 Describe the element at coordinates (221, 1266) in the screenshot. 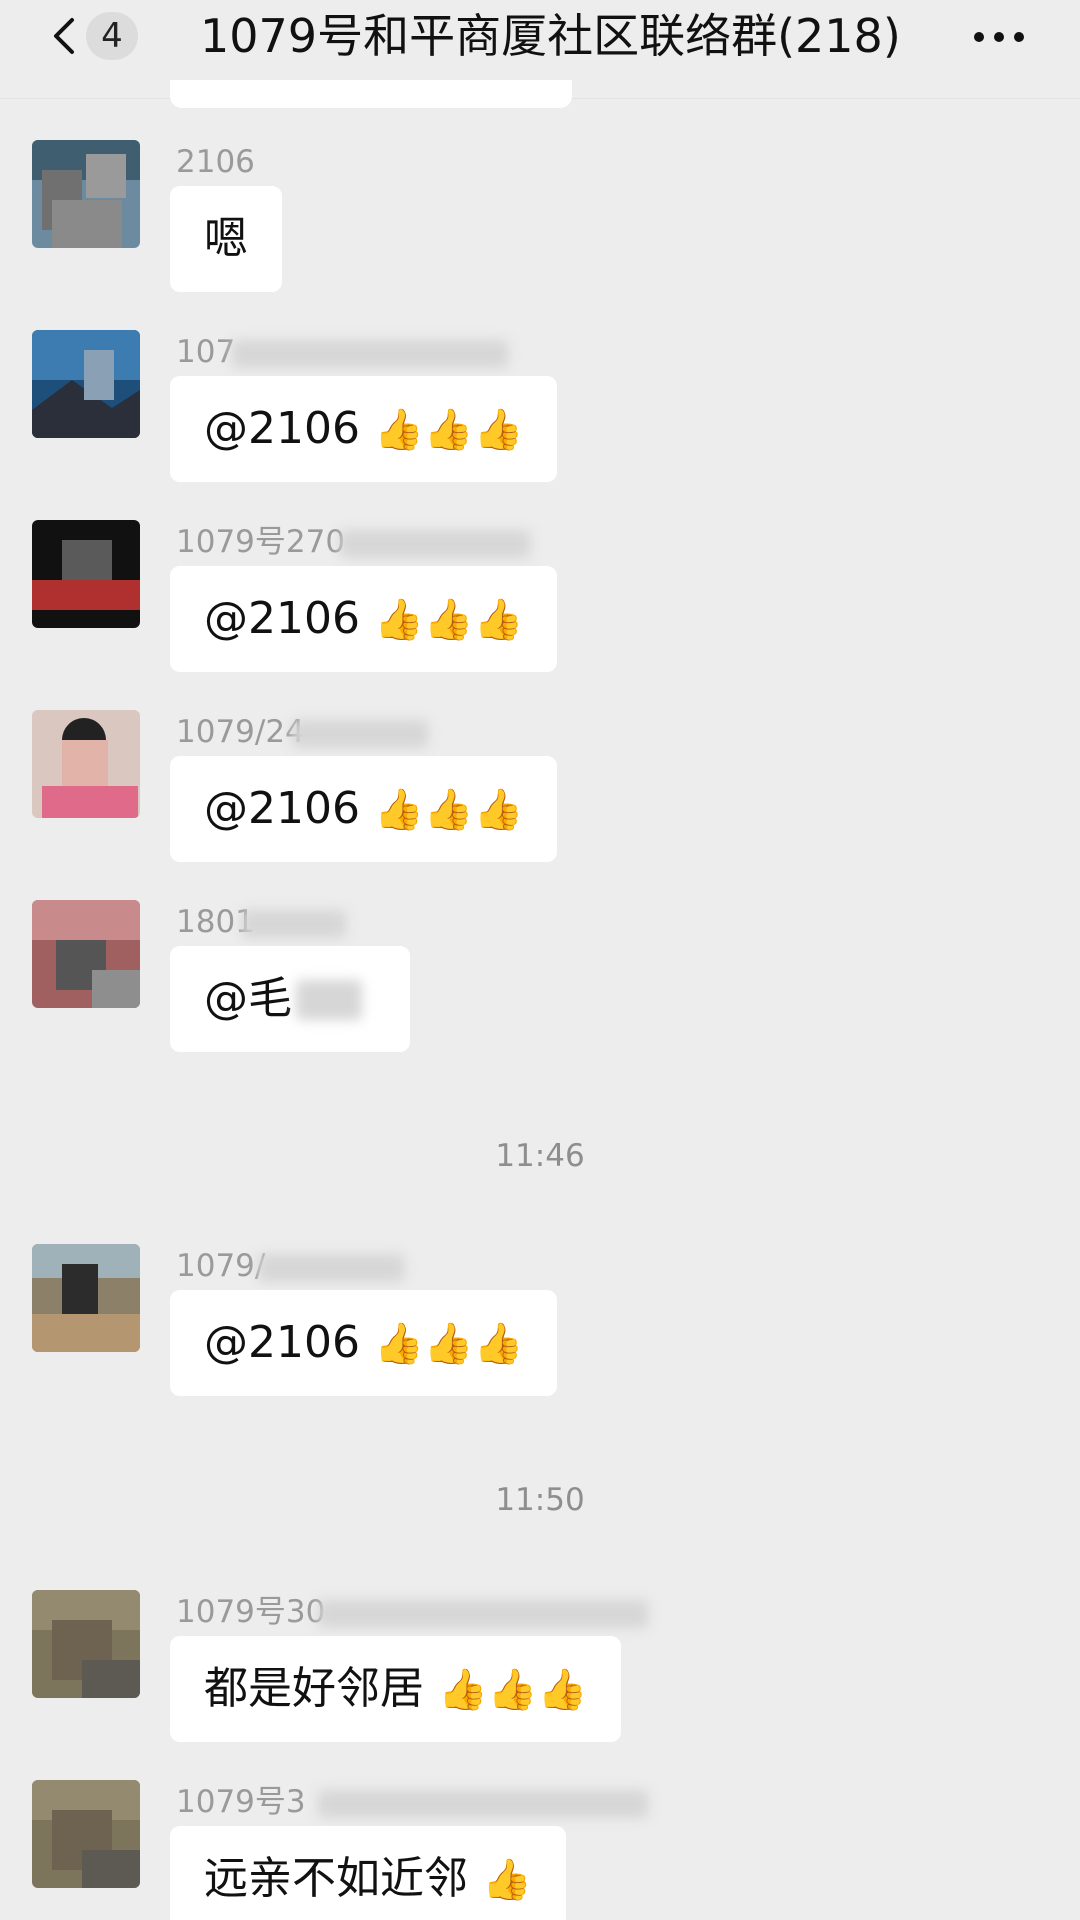

I see `sender-name: 1079/` at that location.